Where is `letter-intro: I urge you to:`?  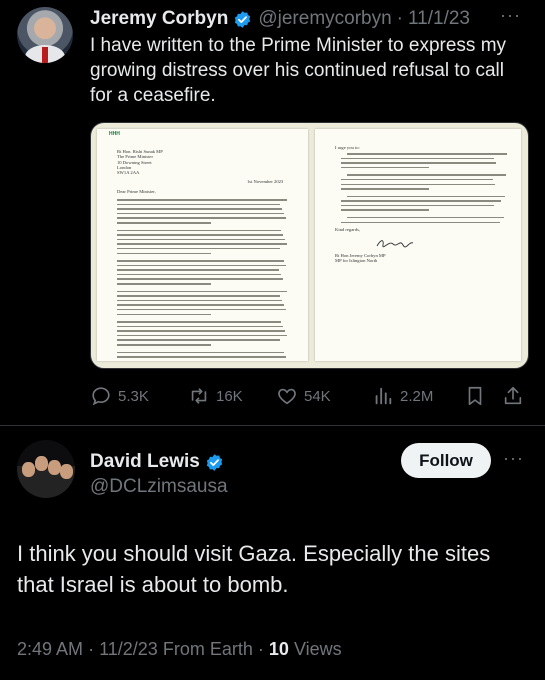
letter-intro: I urge you to: is located at coordinates (347, 147).